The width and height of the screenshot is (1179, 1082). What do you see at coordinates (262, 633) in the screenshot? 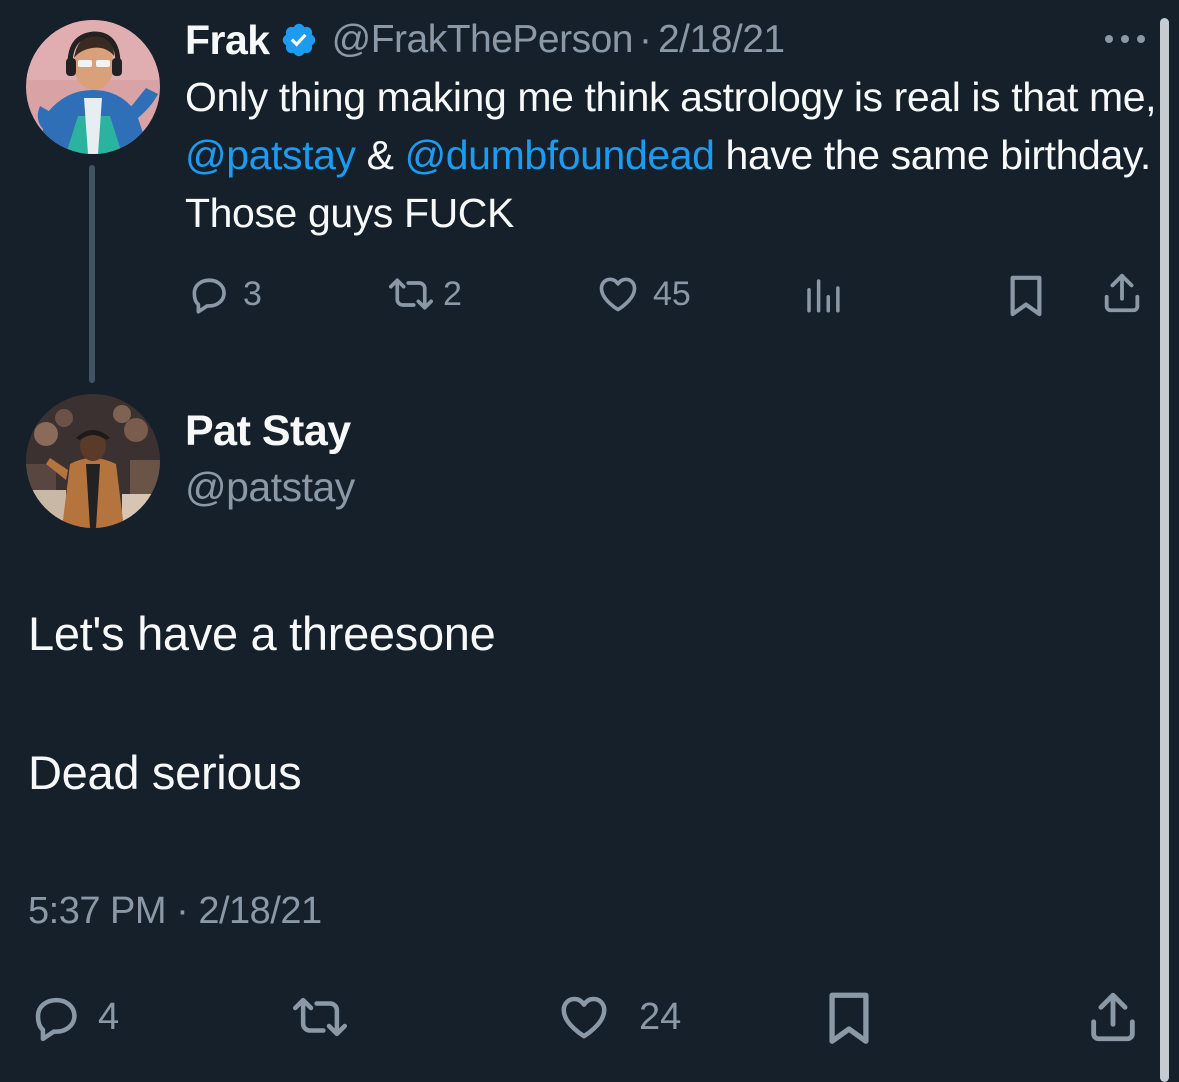
I see `main-tweet-line-1: Let's have a threesone` at bounding box center [262, 633].